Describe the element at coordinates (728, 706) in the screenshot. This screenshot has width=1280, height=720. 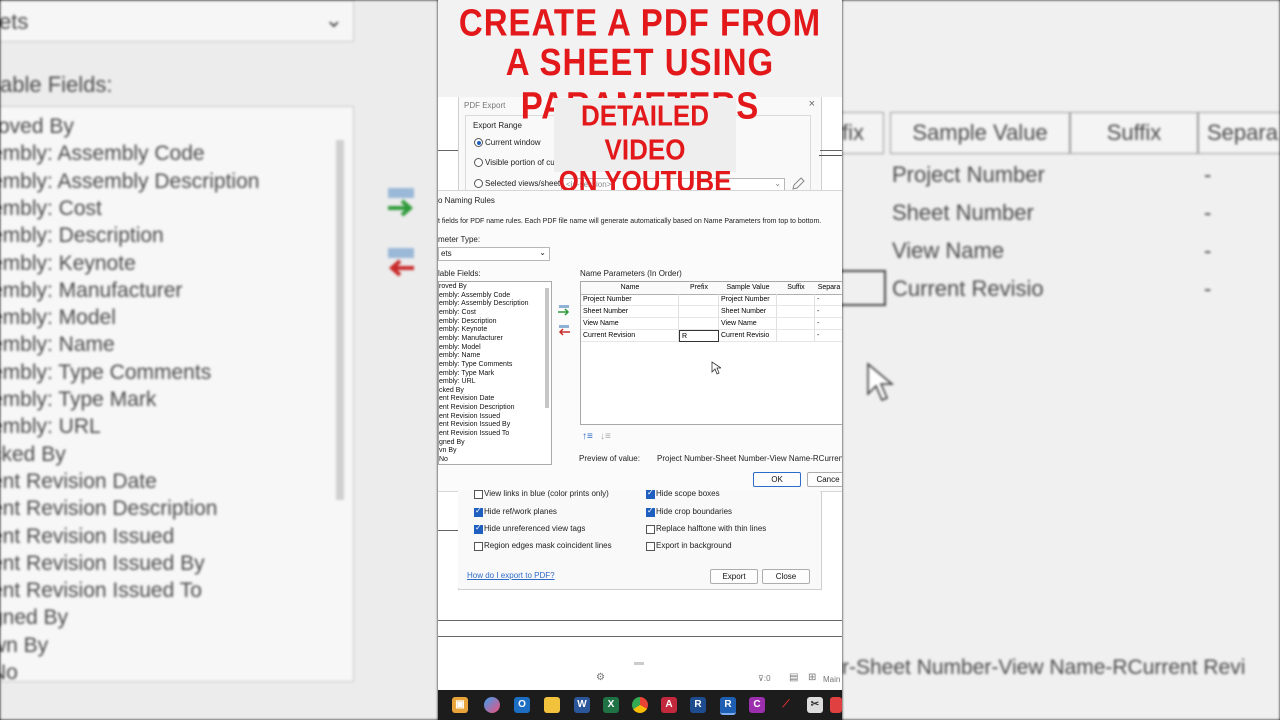
I see `revit-active-icon: R` at that location.